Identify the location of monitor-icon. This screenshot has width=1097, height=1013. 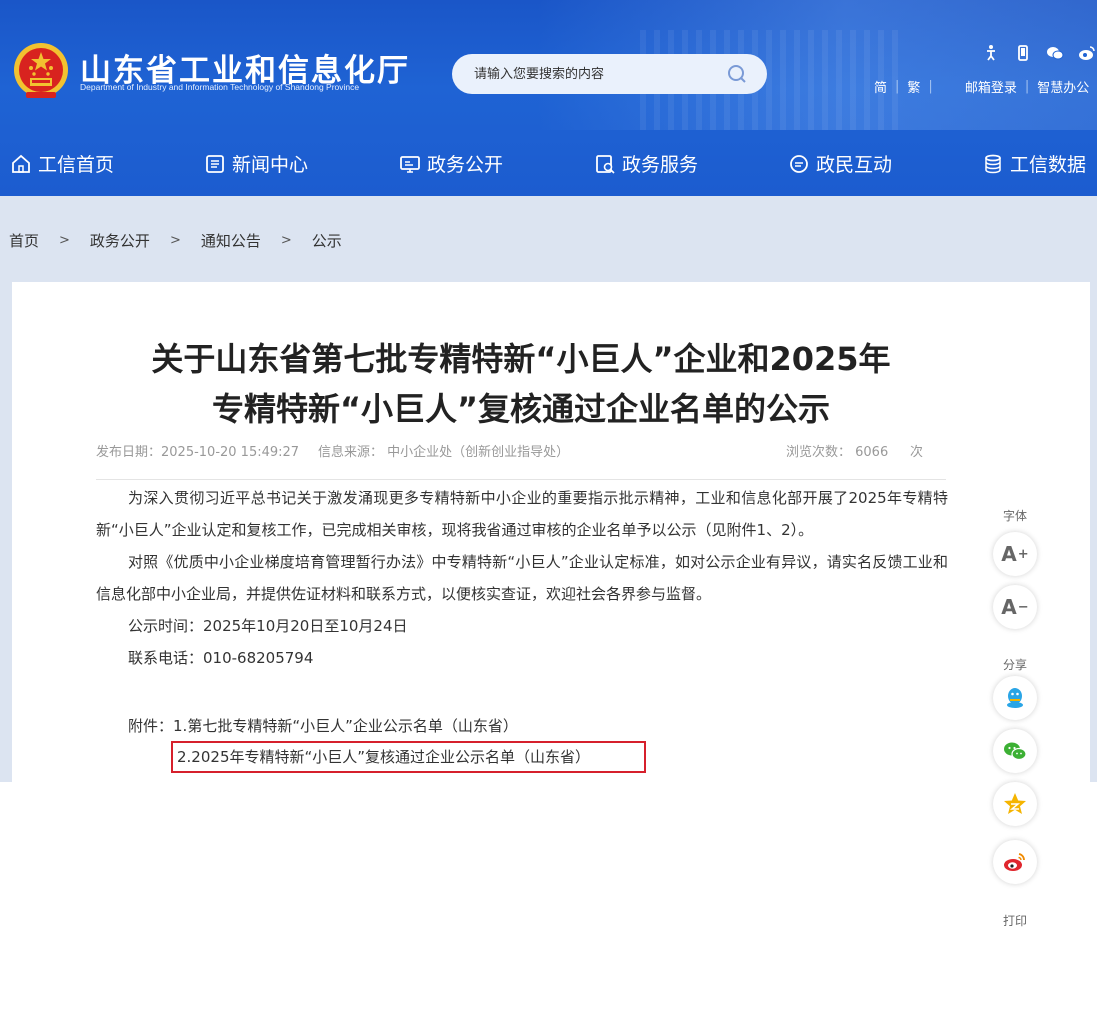
(410, 164).